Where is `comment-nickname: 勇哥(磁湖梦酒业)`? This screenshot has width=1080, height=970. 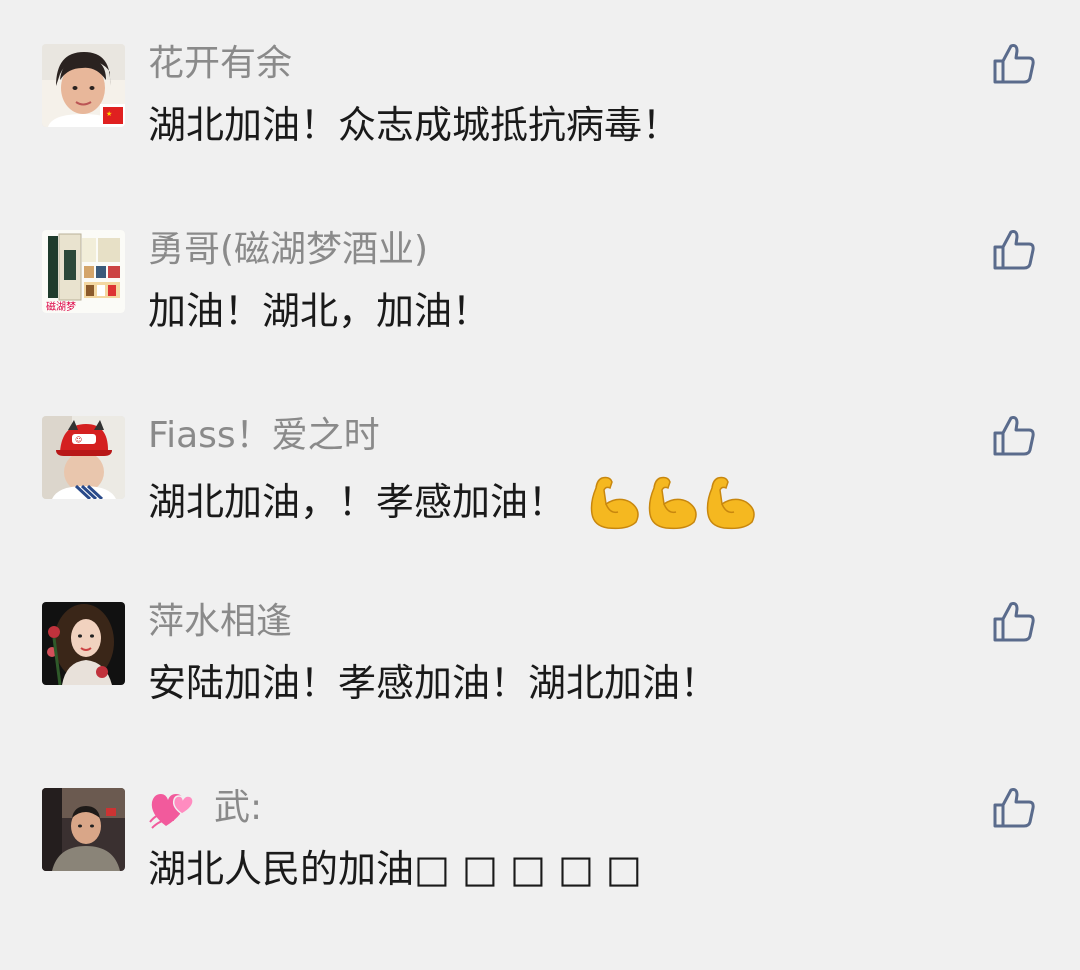
comment-nickname: 勇哥(磁湖梦酒业) is located at coordinates (288, 250).